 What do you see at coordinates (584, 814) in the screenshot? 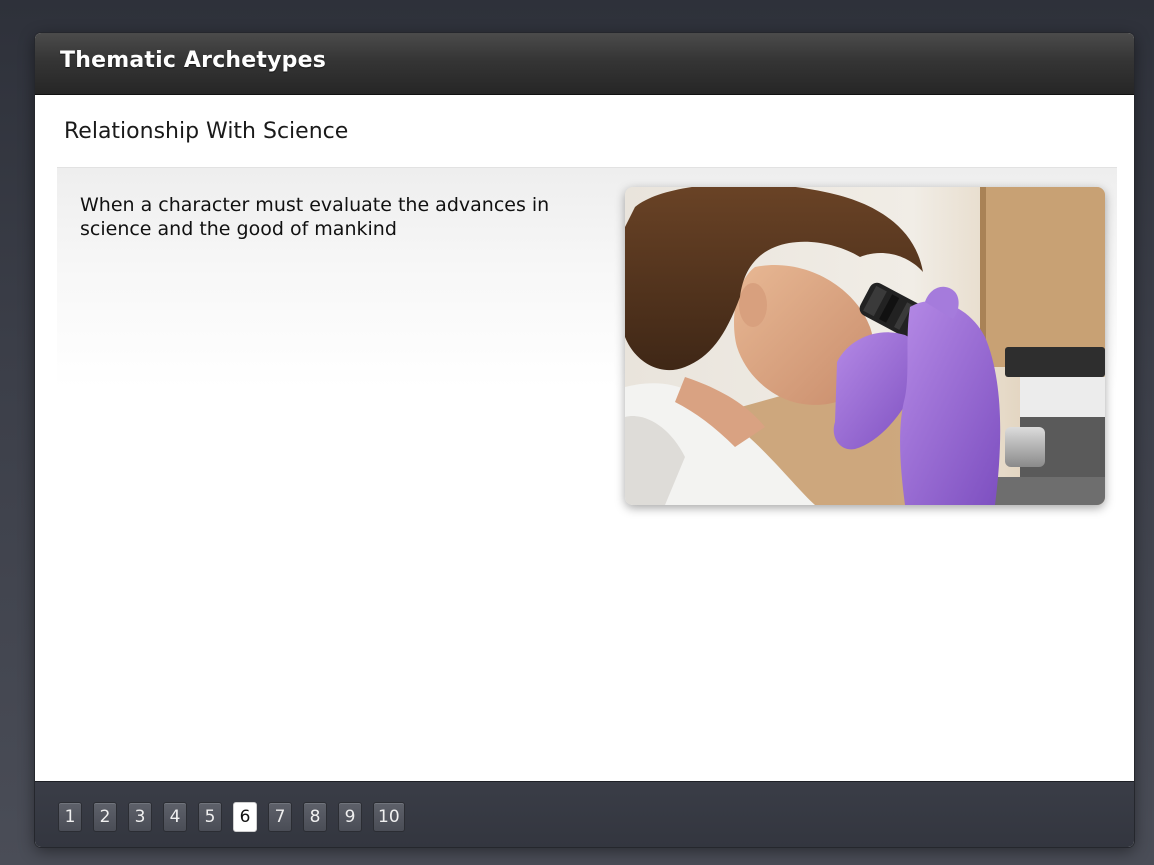
I see `slide-navigation-bar: 1 2 3 4 5 6 7 8 9 10` at bounding box center [584, 814].